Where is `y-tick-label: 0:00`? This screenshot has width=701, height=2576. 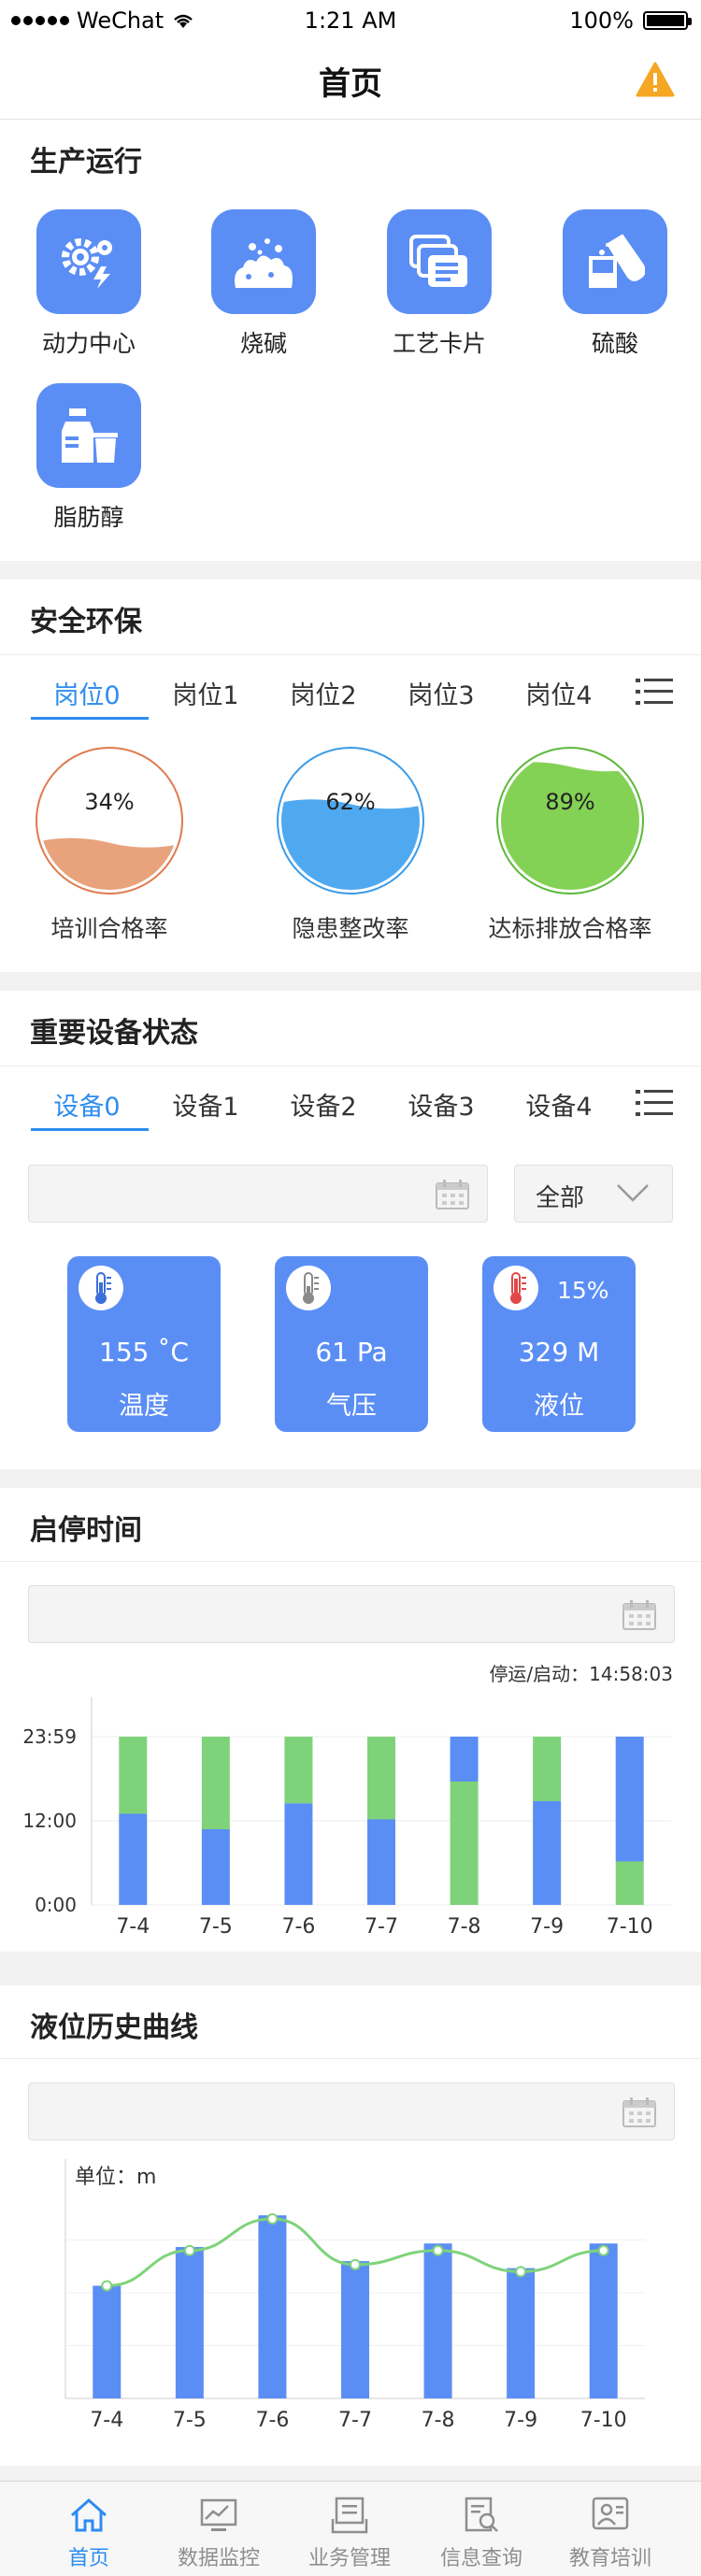
y-tick-label: 0:00 is located at coordinates (56, 1905).